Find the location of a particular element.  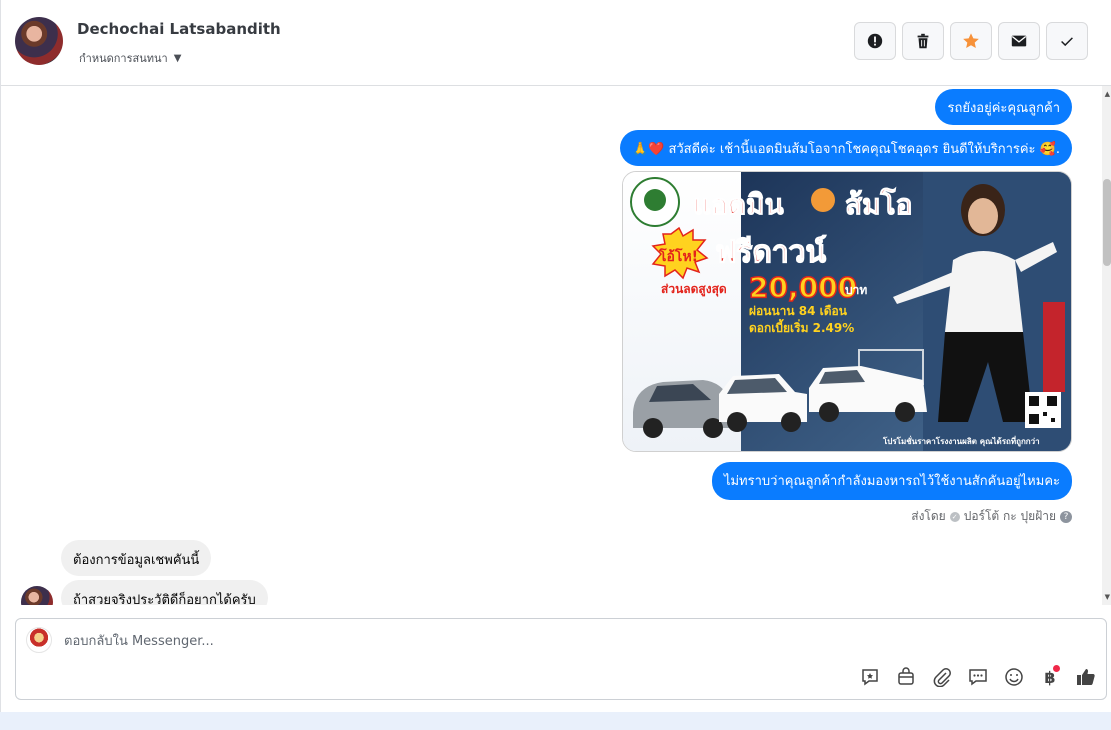

promo-discount-value: 20,000 is located at coordinates (803, 287).